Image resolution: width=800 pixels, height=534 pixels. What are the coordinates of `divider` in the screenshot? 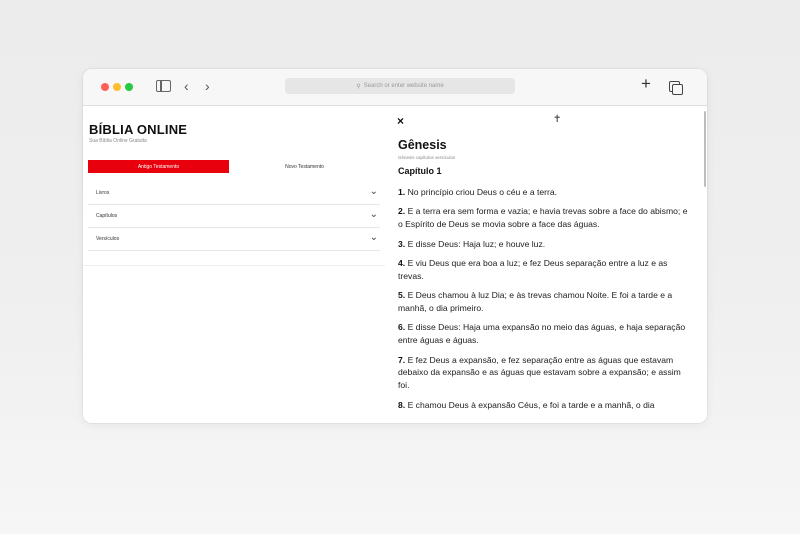 It's located at (234, 265).